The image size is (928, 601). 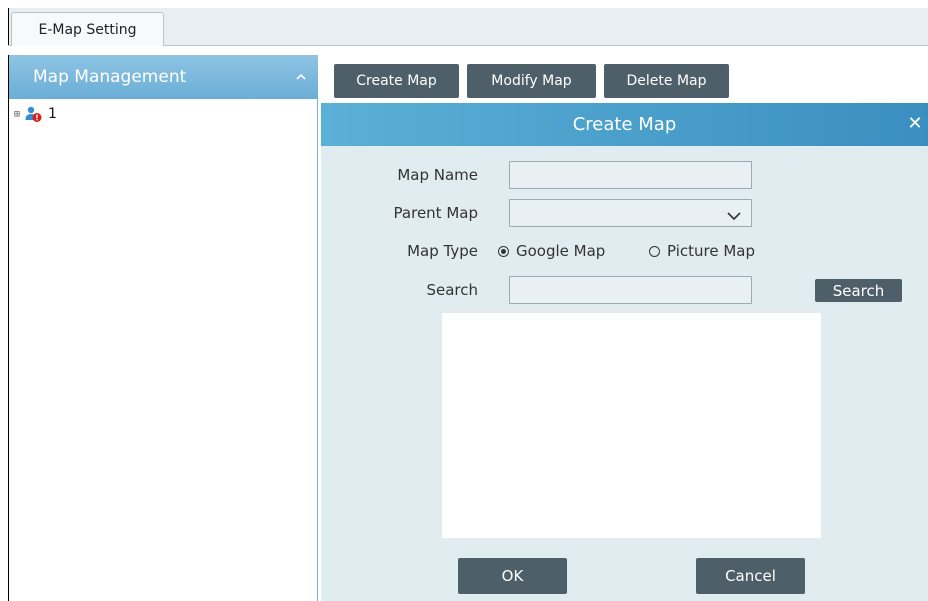 What do you see at coordinates (750, 576) in the screenshot?
I see `cancel-button: Cancel` at bounding box center [750, 576].